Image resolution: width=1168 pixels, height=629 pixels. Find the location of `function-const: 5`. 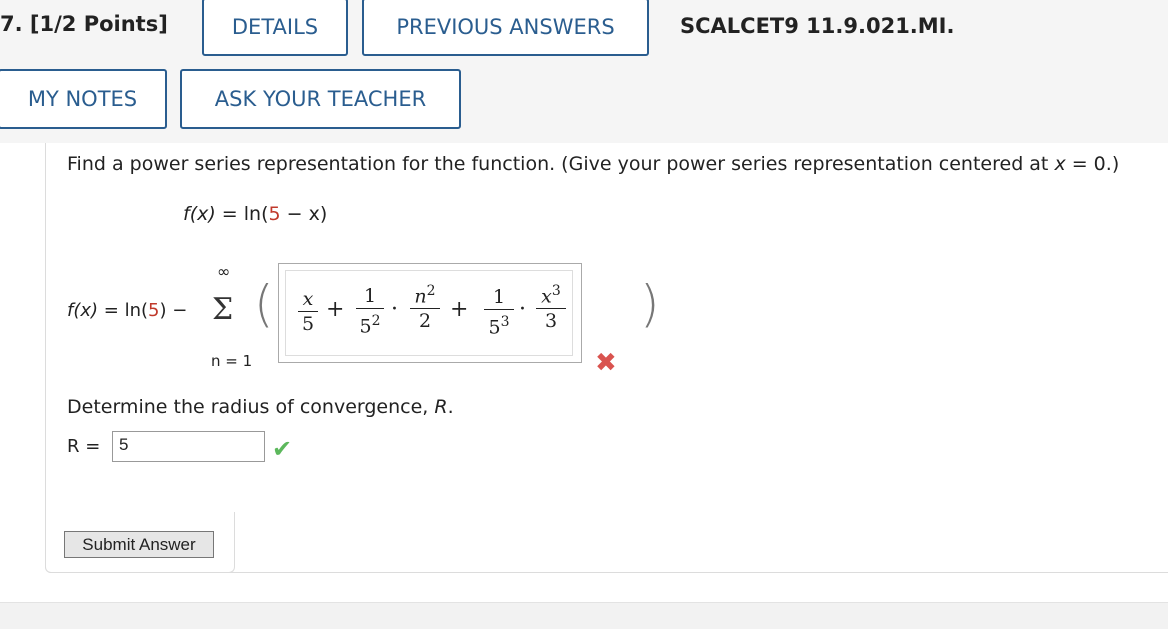

function-const: 5 is located at coordinates (274, 214).